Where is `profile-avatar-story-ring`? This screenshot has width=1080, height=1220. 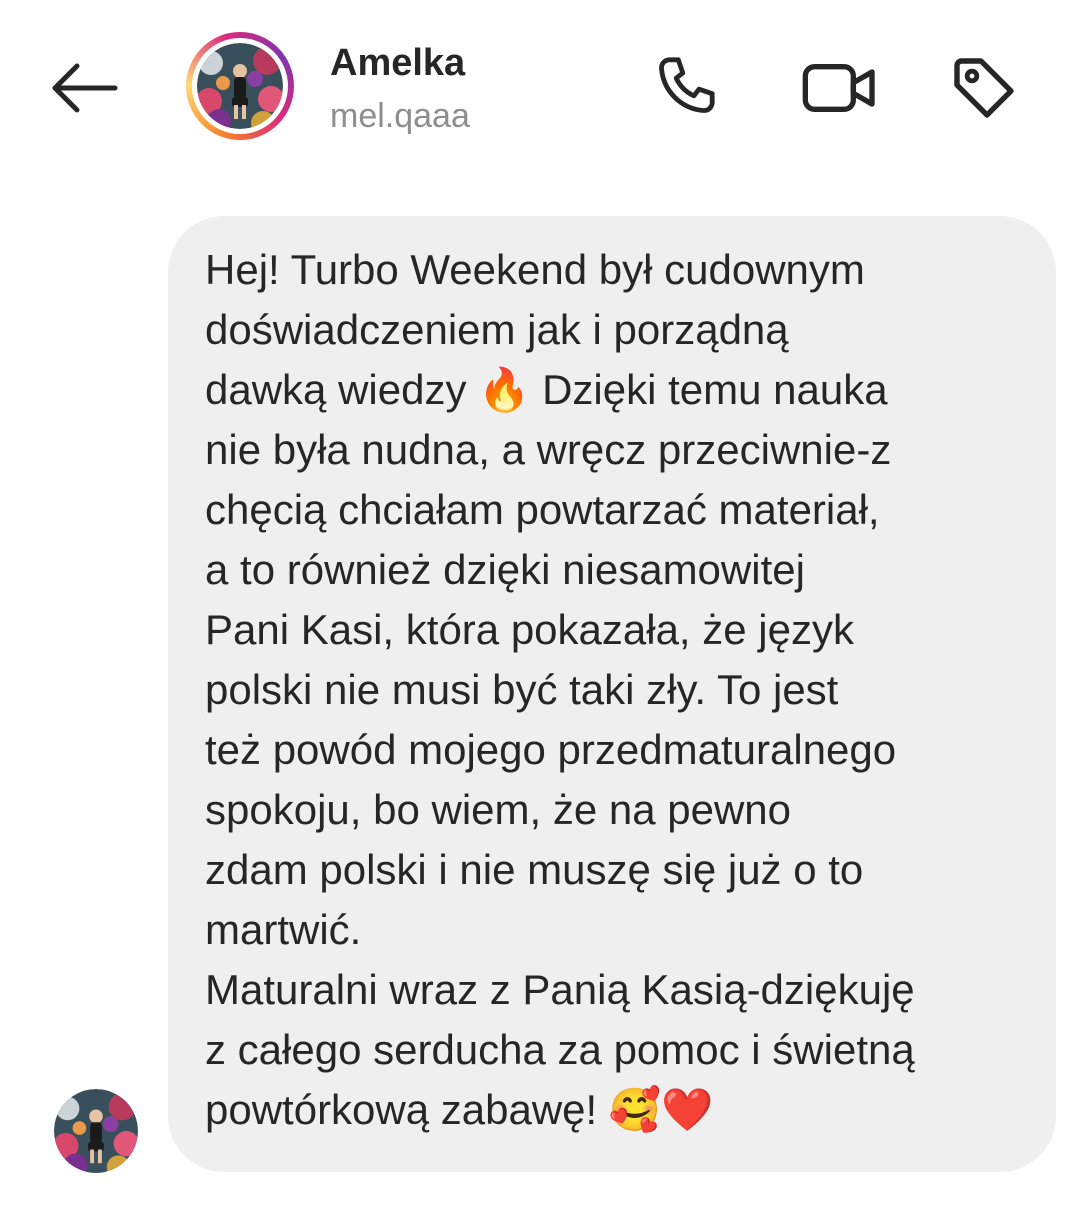
profile-avatar-story-ring is located at coordinates (240, 86).